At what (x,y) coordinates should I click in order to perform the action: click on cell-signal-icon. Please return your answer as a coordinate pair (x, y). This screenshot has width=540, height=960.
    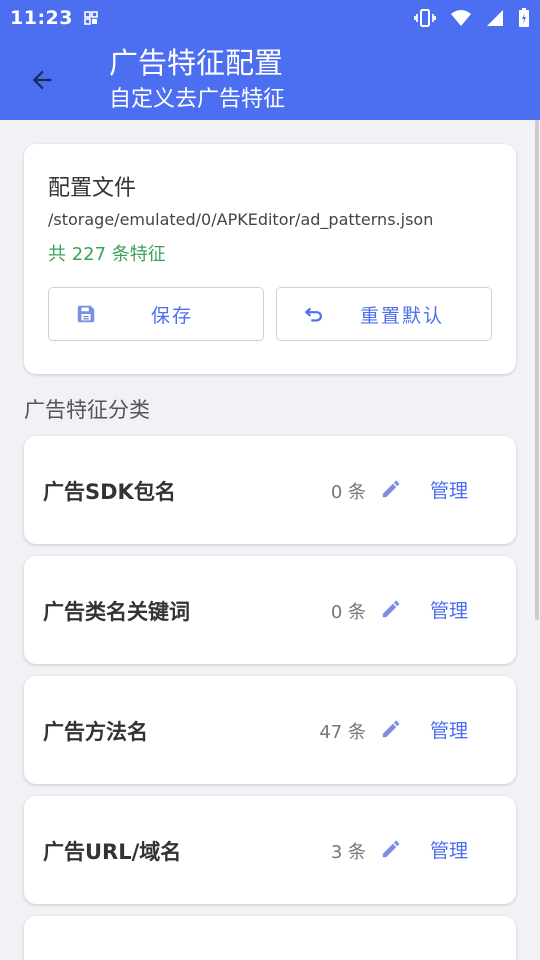
    Looking at the image, I should click on (495, 18).